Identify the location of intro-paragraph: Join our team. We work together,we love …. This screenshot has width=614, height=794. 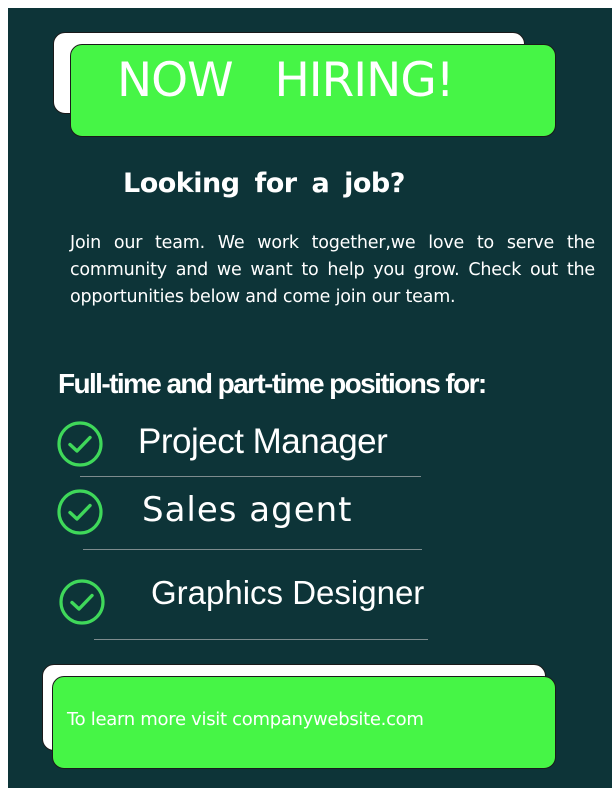
(332, 270).